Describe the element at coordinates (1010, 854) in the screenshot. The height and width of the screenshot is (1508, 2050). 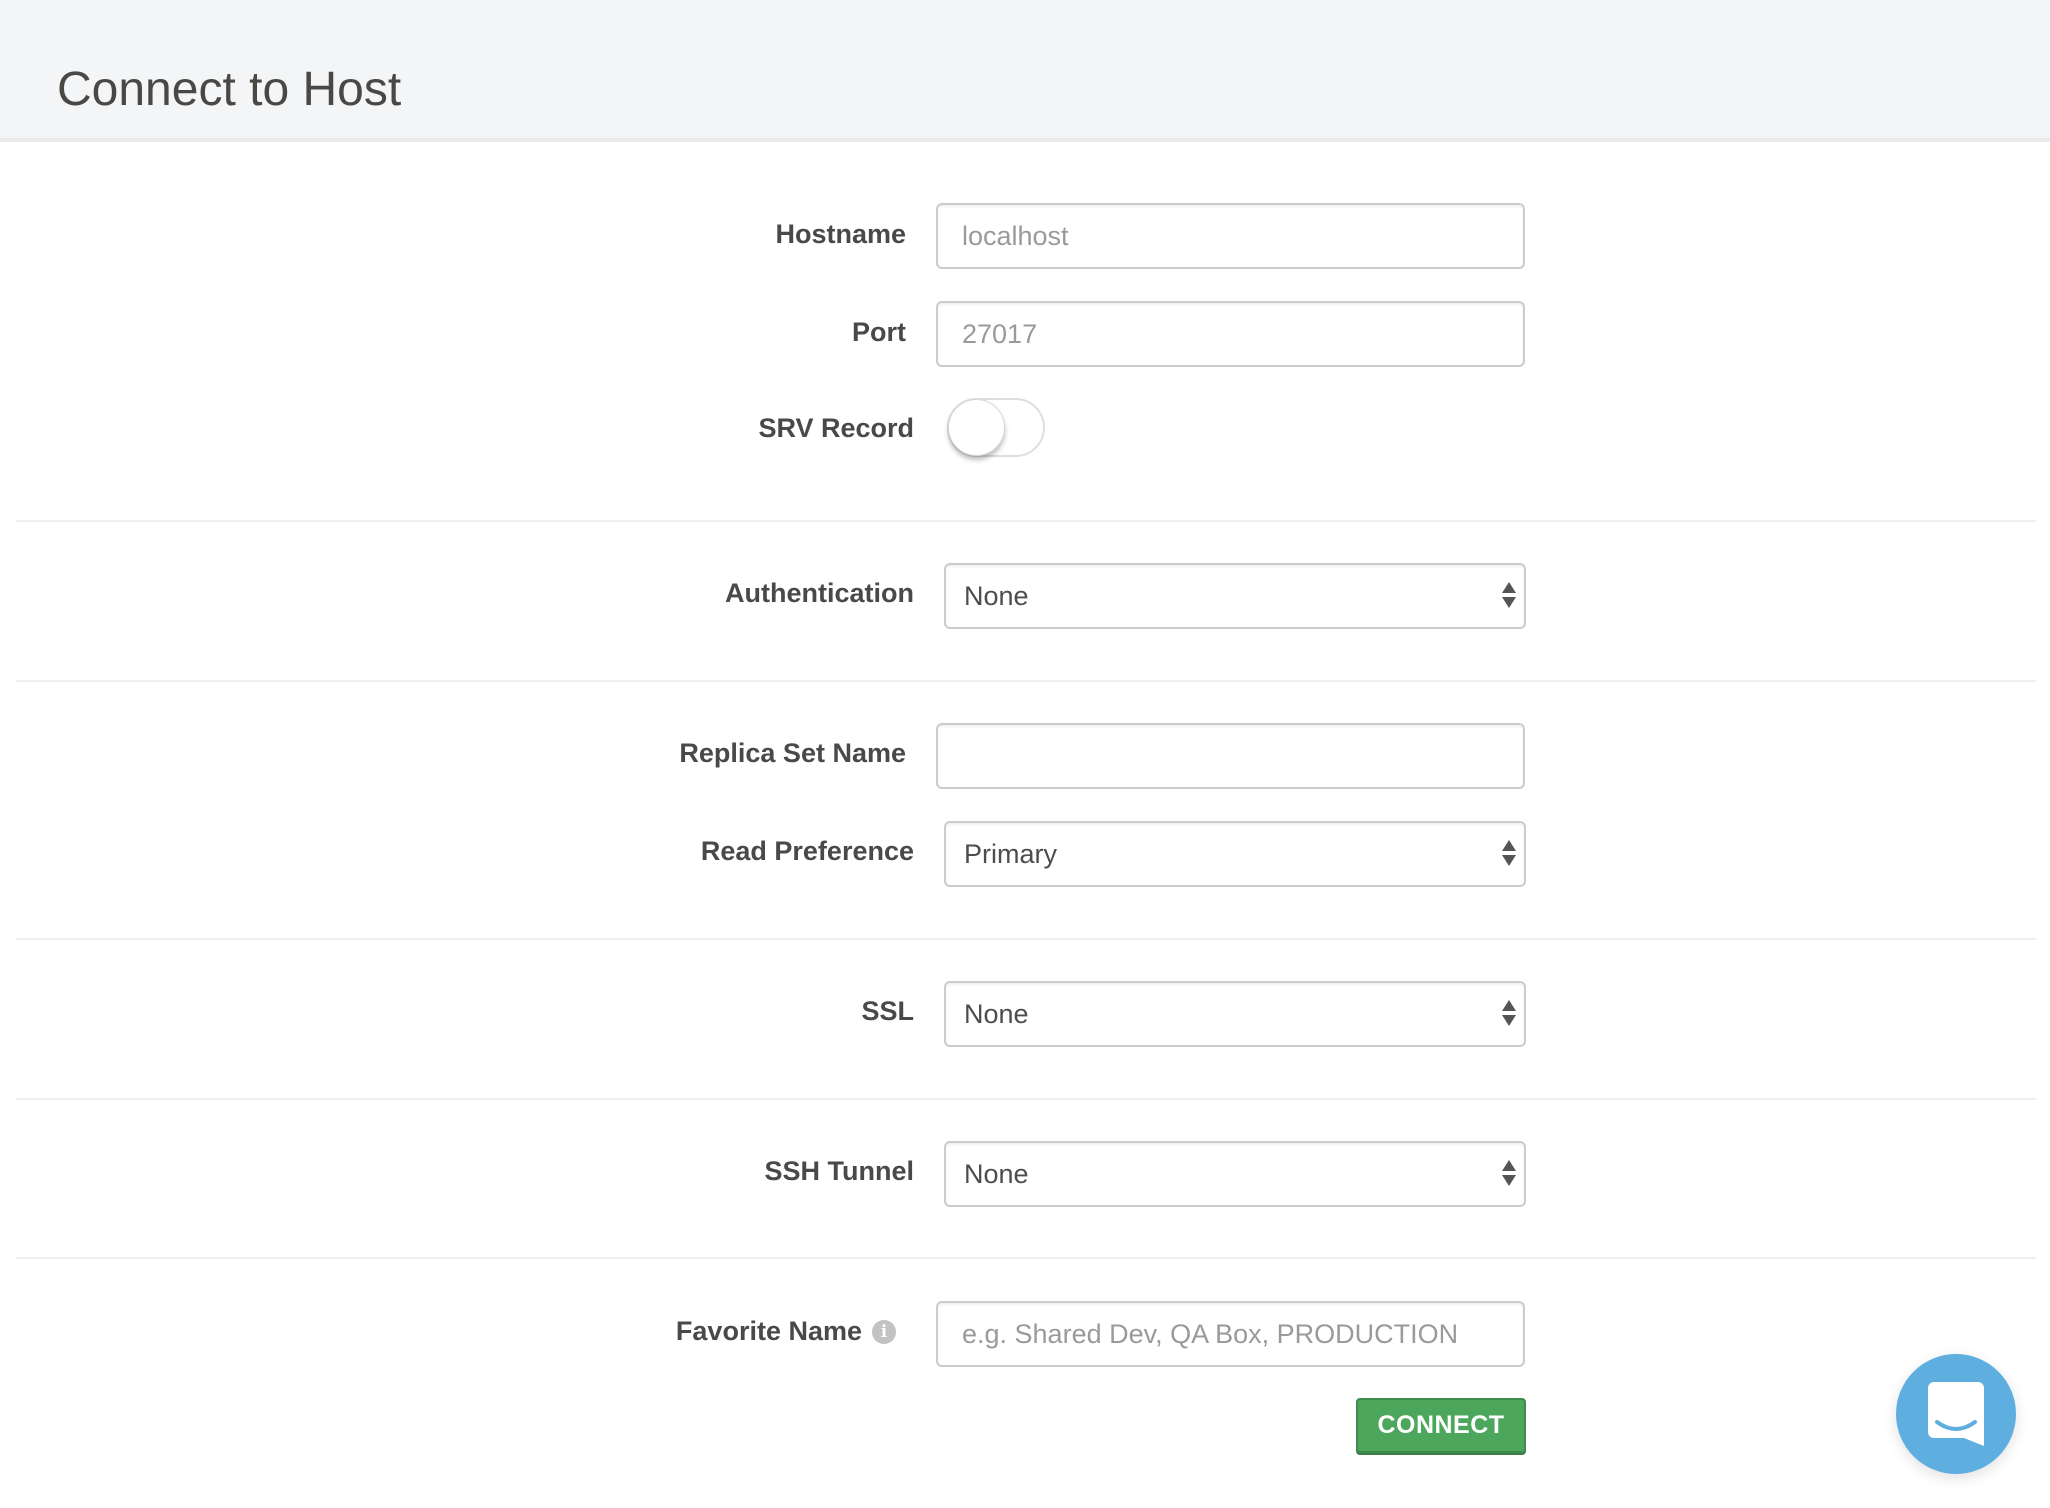
I see `read-preference-value: Primary` at that location.